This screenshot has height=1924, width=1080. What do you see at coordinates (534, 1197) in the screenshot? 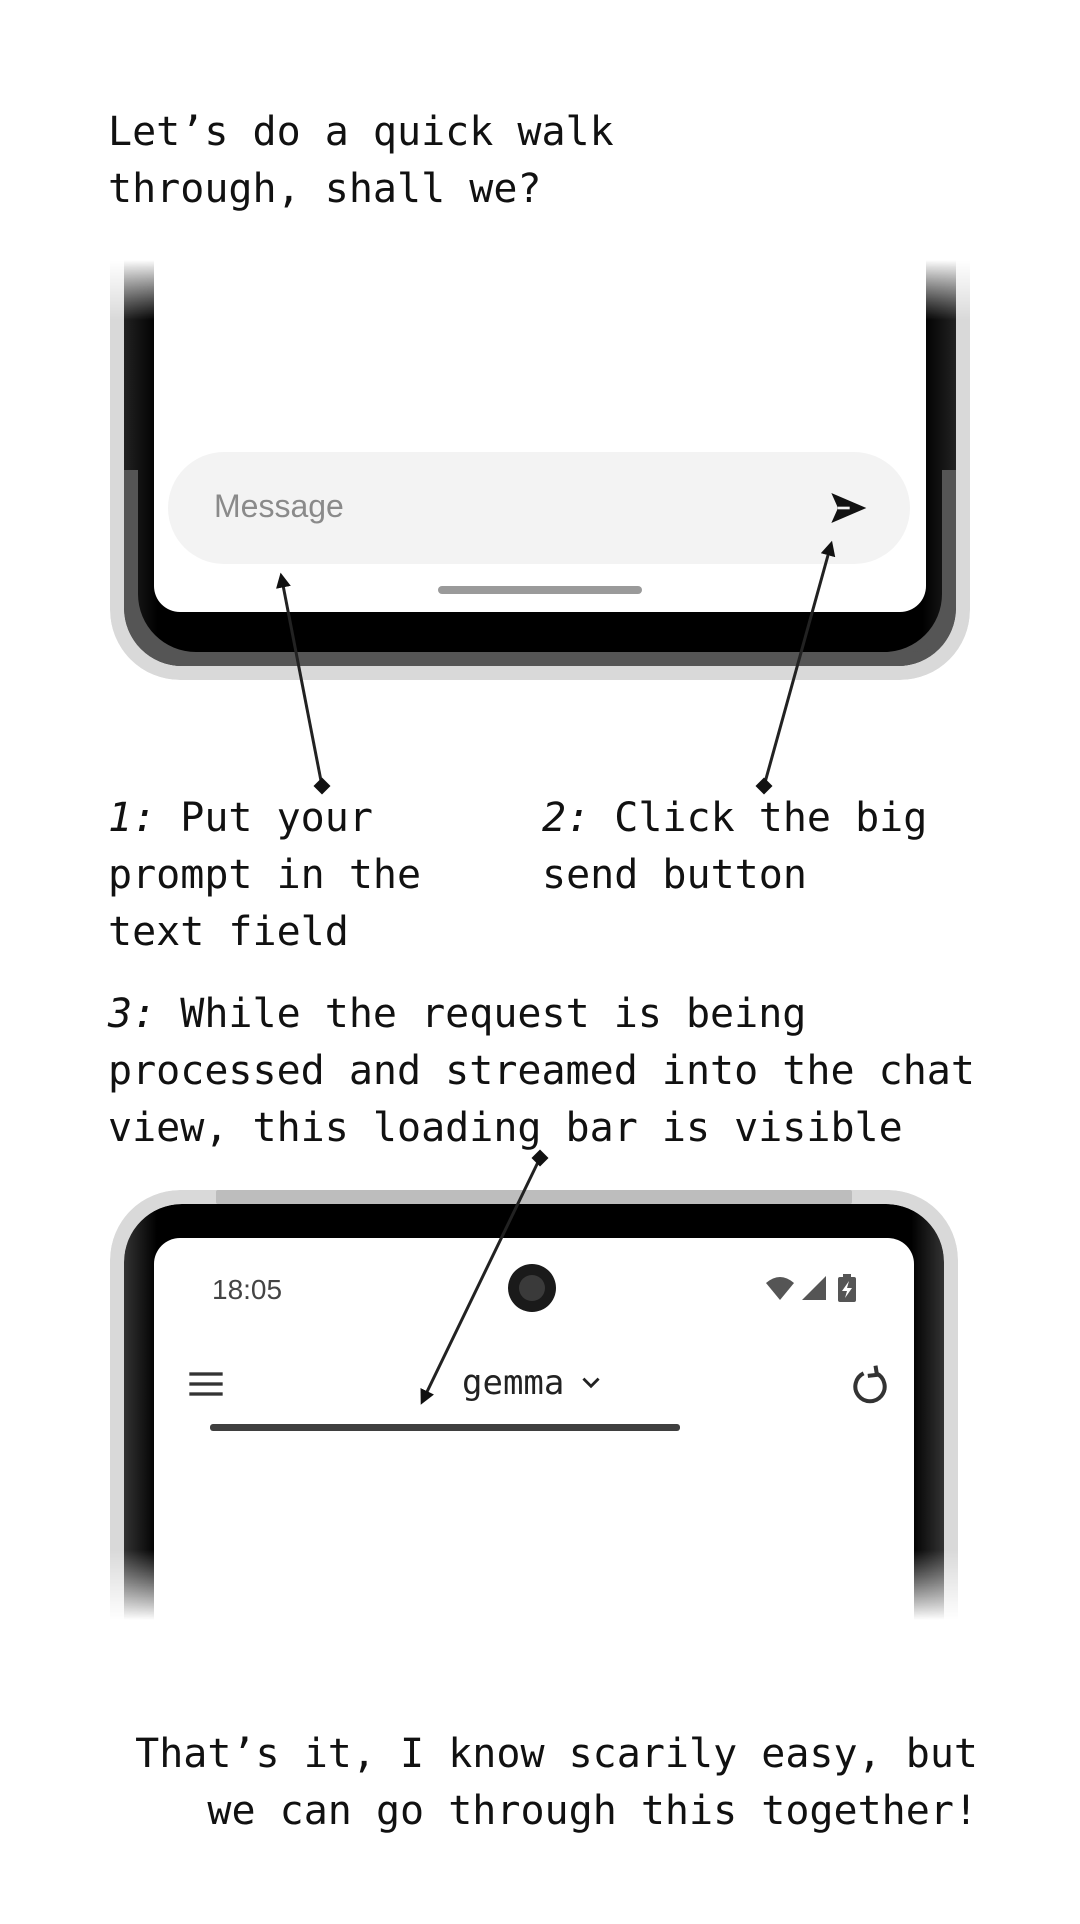
I see `phone-top-edge` at bounding box center [534, 1197].